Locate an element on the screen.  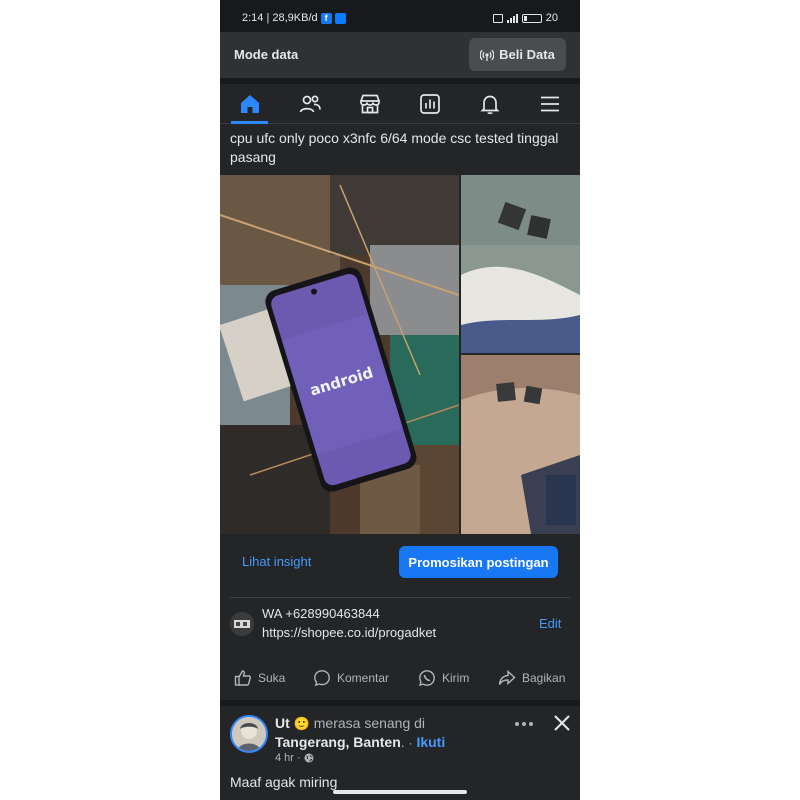
status-left: 2:14 | 28,9KB/d f is located at coordinates (294, 18).